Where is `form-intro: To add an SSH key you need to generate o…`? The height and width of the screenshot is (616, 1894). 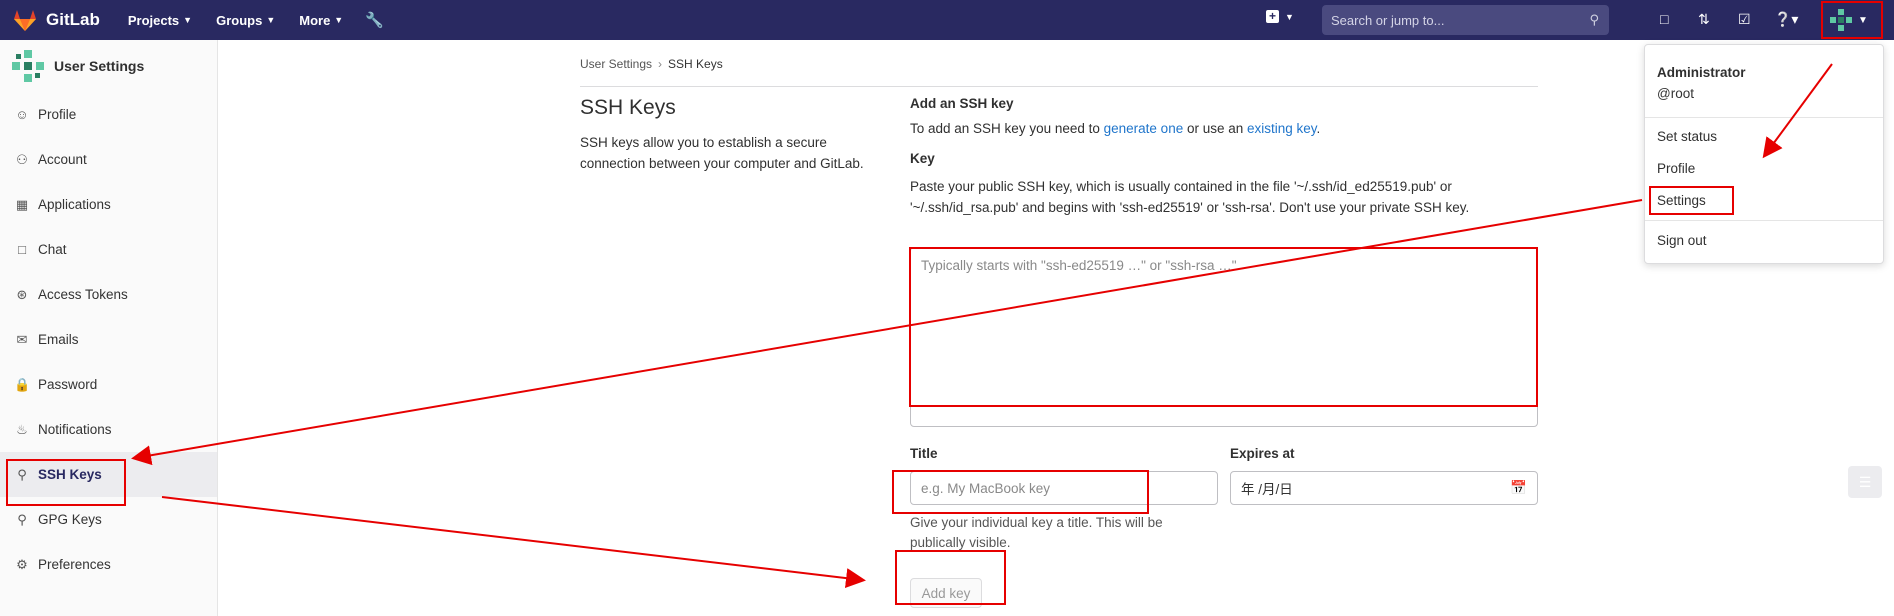
form-intro: To add an SSH key you need to generate o… is located at coordinates (1224, 128).